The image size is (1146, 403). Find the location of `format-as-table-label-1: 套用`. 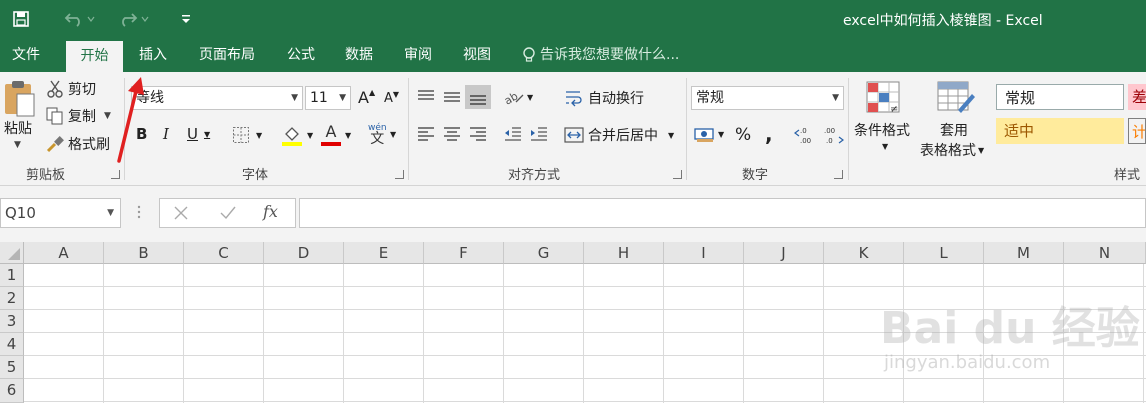

format-as-table-label-1: 套用 is located at coordinates (954, 130).